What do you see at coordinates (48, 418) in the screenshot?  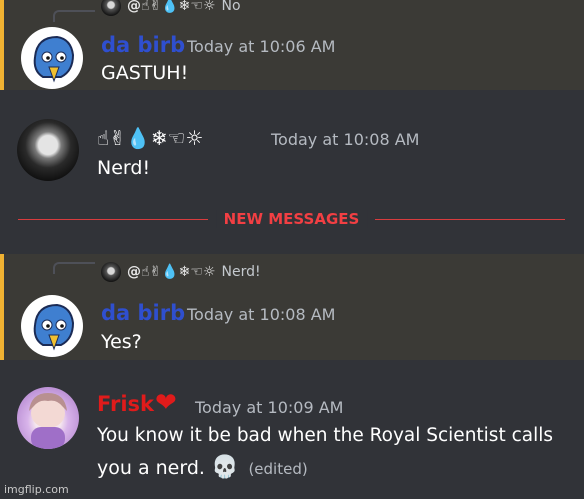 I see `frisk-avatar` at bounding box center [48, 418].